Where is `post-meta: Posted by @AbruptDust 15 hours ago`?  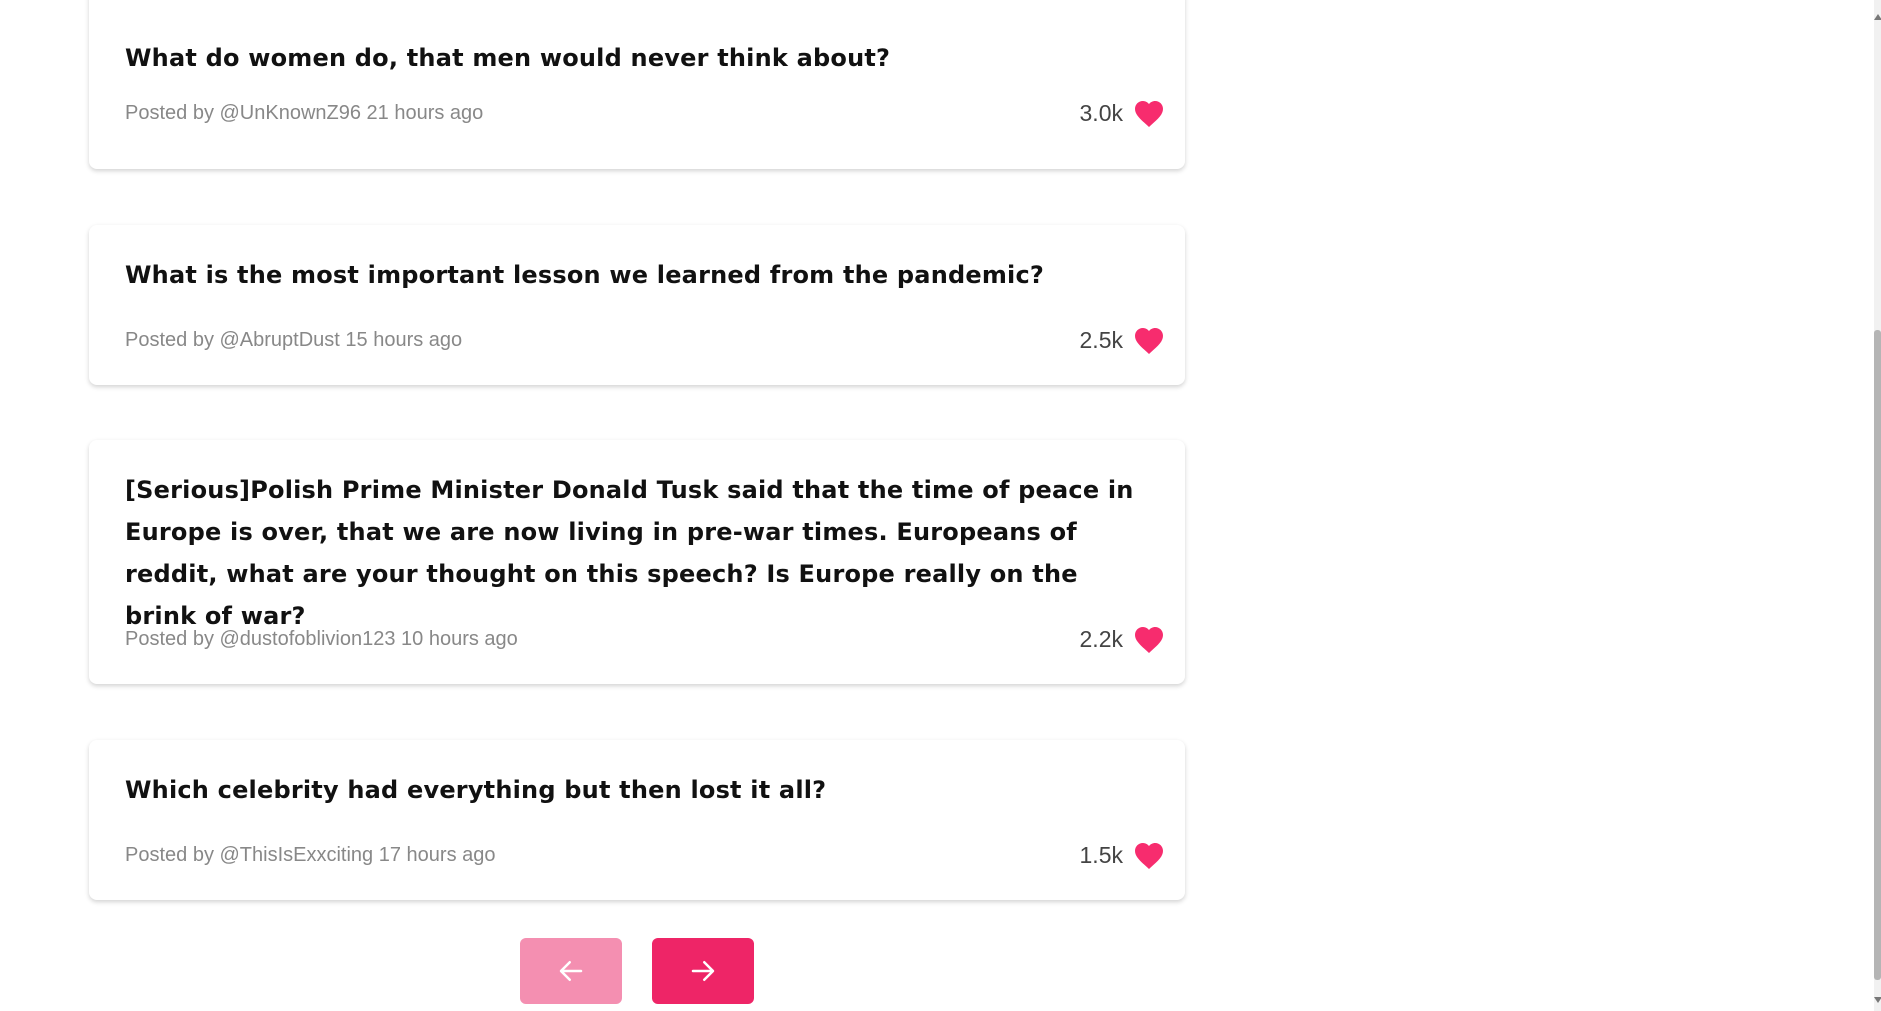 post-meta: Posted by @AbruptDust 15 hours ago is located at coordinates (294, 340).